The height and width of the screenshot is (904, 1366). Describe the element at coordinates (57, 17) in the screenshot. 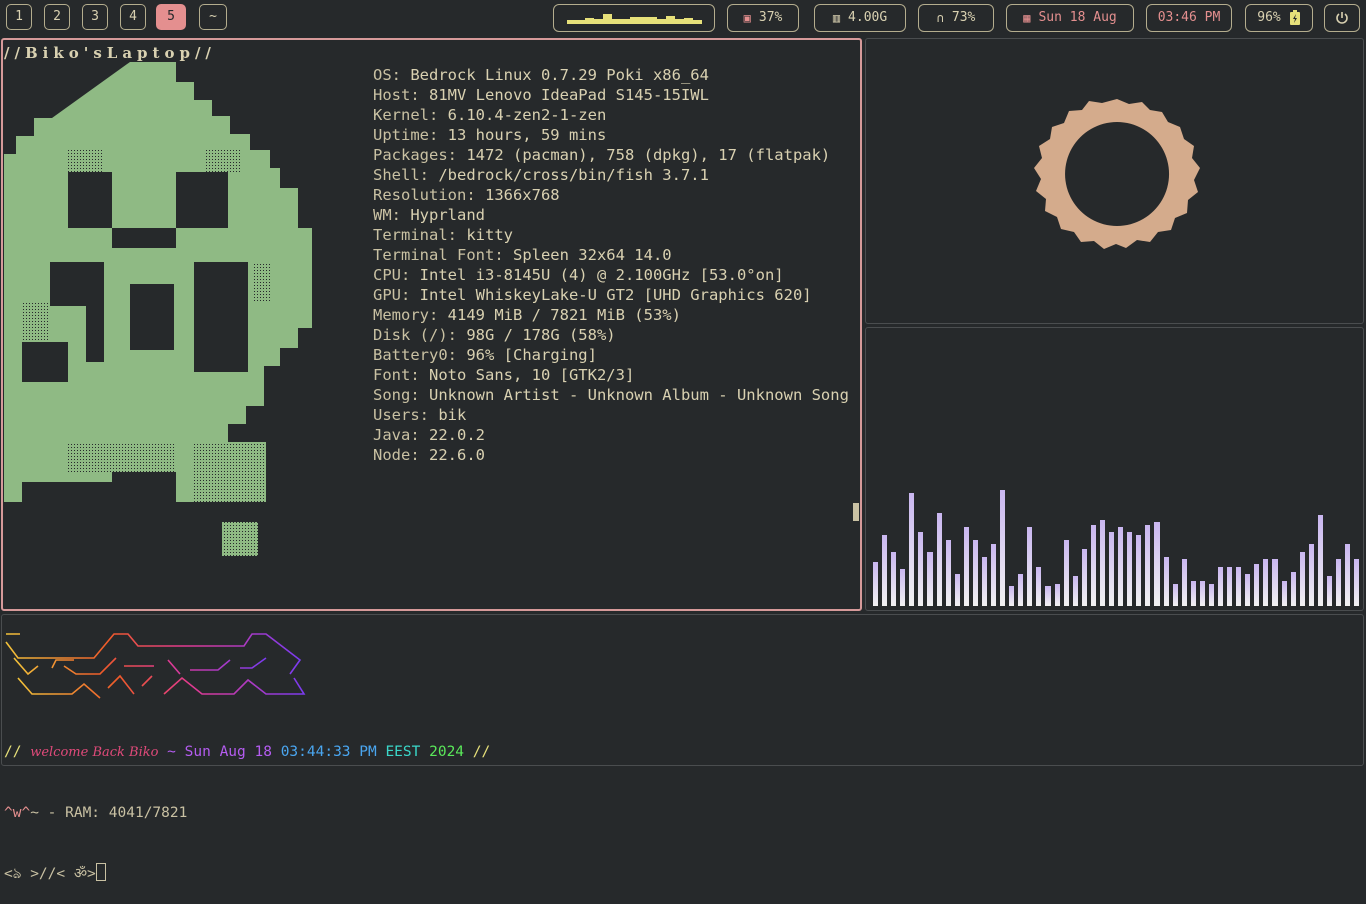

I see `workspace-2-button: 2` at that location.